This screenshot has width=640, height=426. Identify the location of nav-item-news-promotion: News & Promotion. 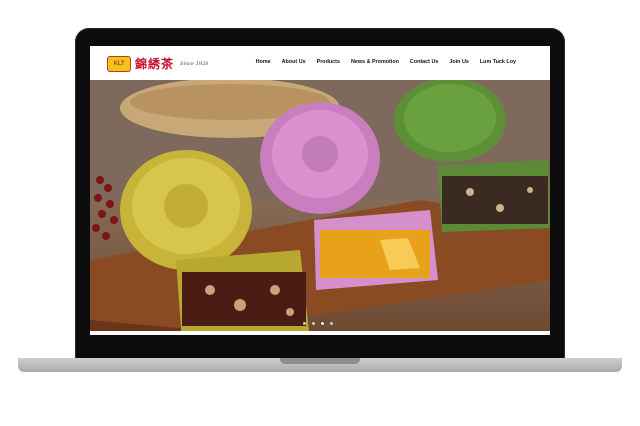
(375, 62).